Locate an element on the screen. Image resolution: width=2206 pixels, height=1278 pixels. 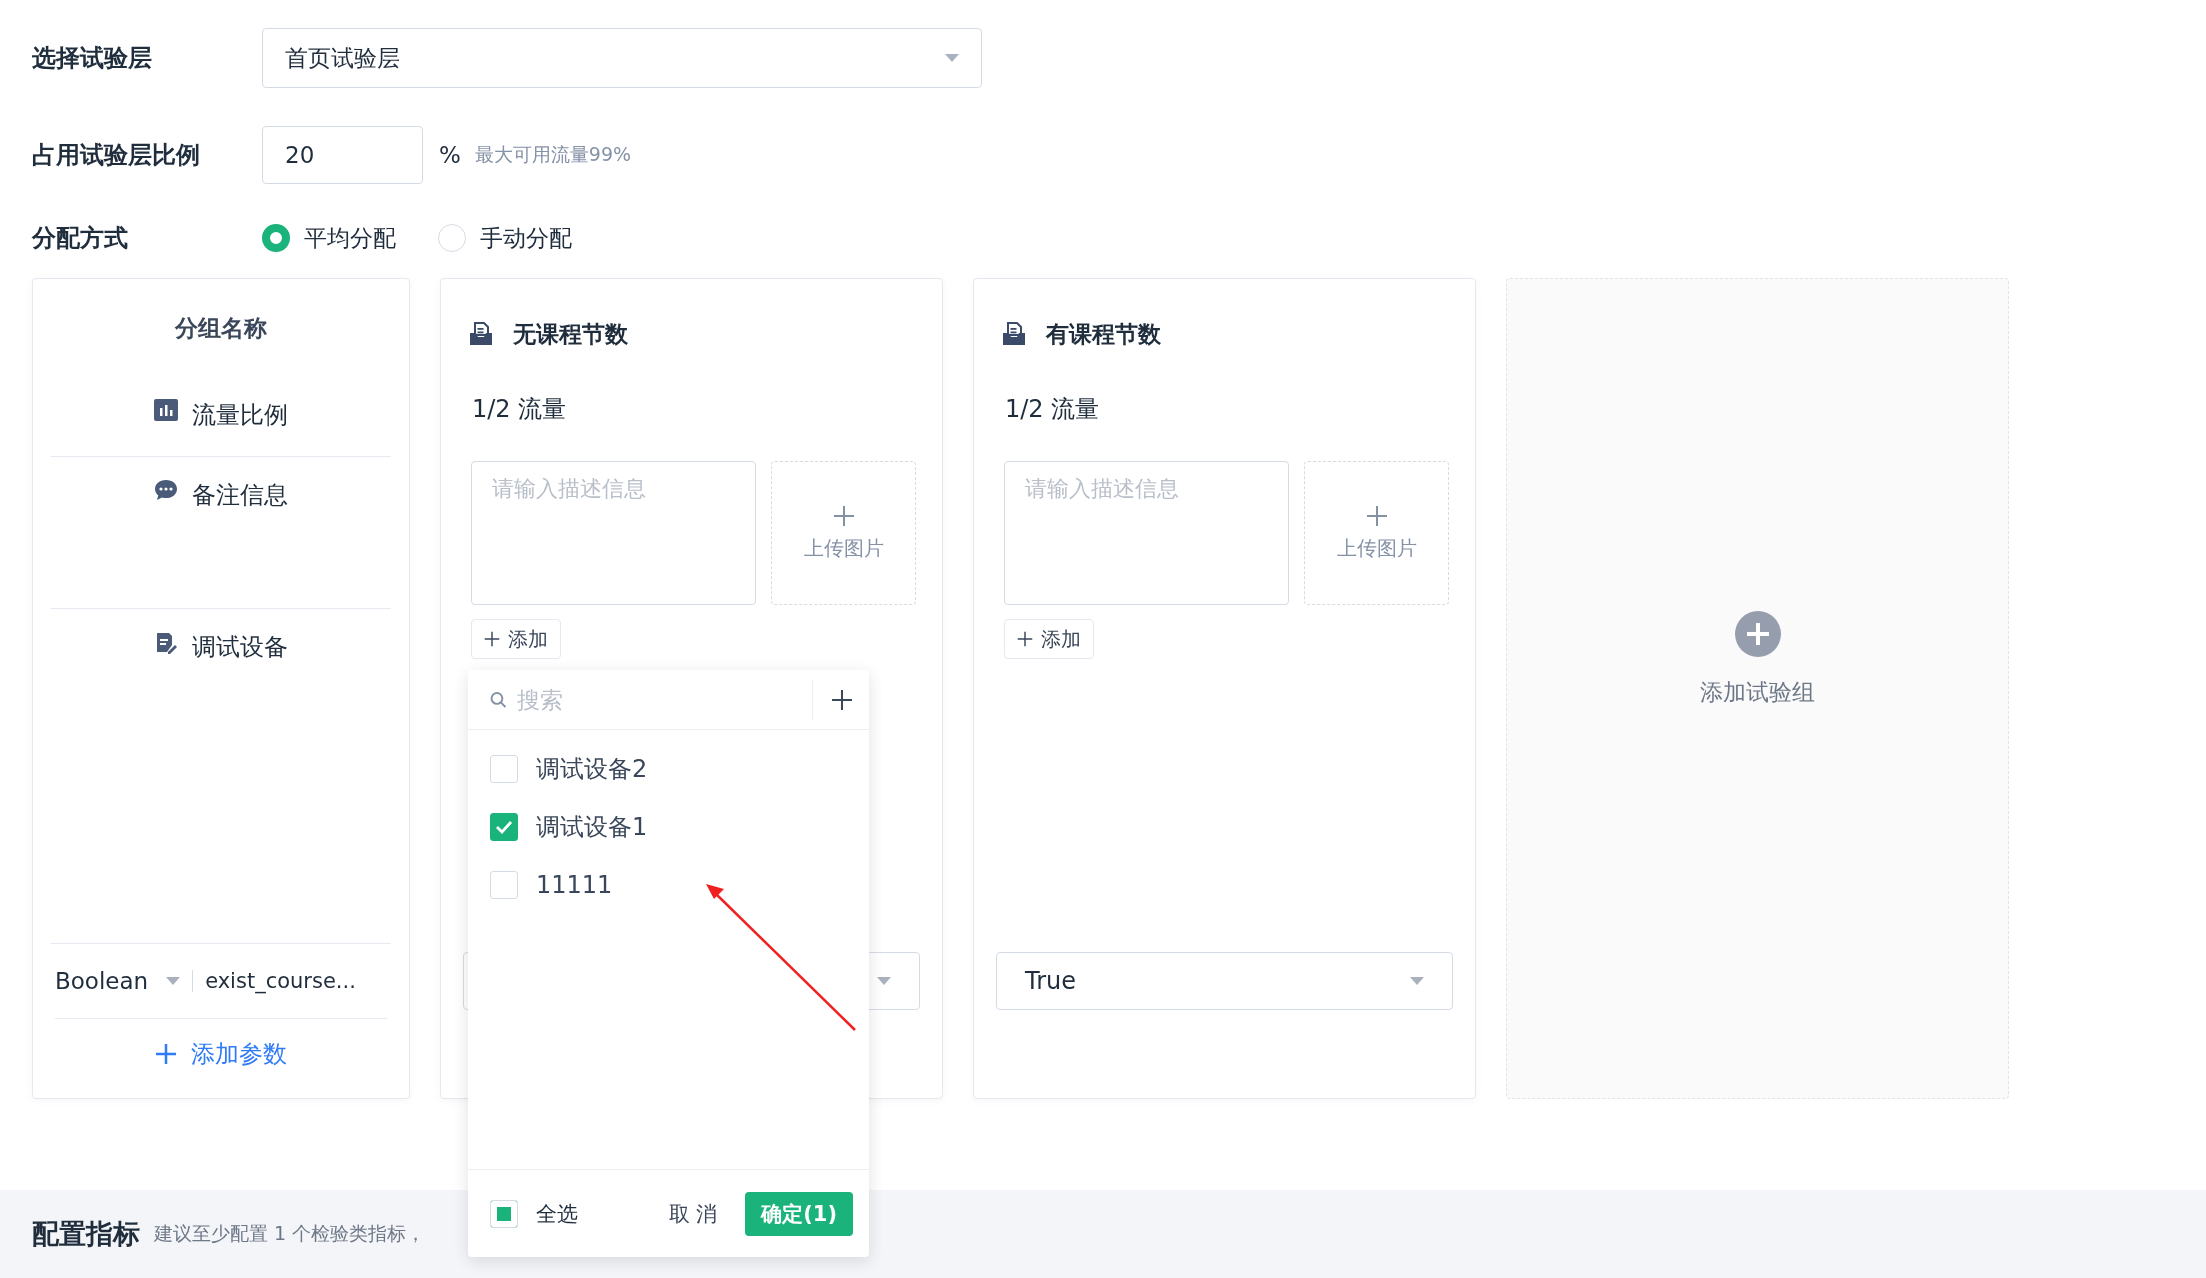
document-edit-icon is located at coordinates (166, 643).